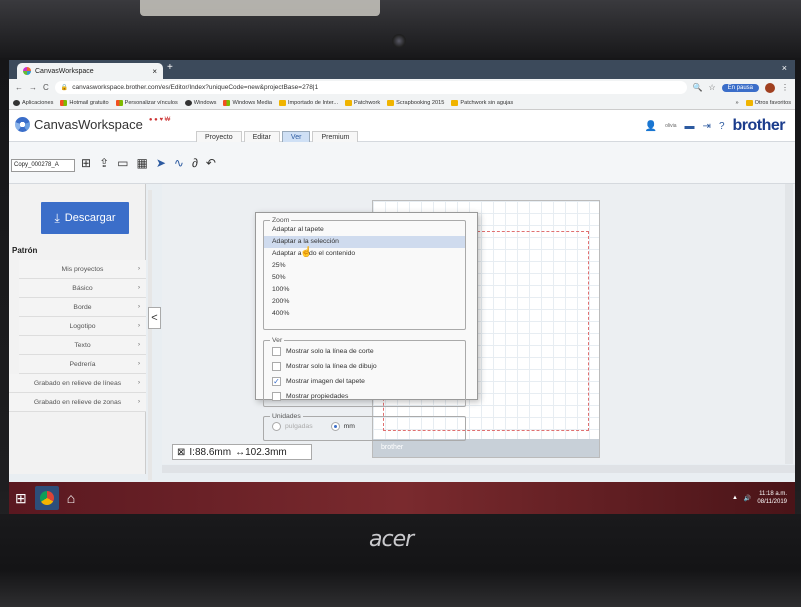  I want to click on bookmark-item: Hotmail gratuito, so click(84, 102).